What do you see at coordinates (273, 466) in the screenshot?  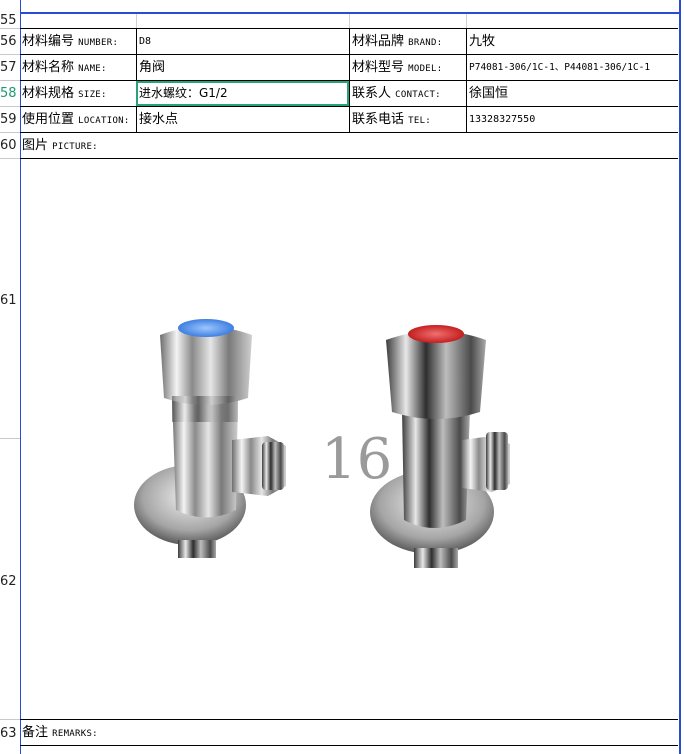 I see `left-valve-outlet-thread` at bounding box center [273, 466].